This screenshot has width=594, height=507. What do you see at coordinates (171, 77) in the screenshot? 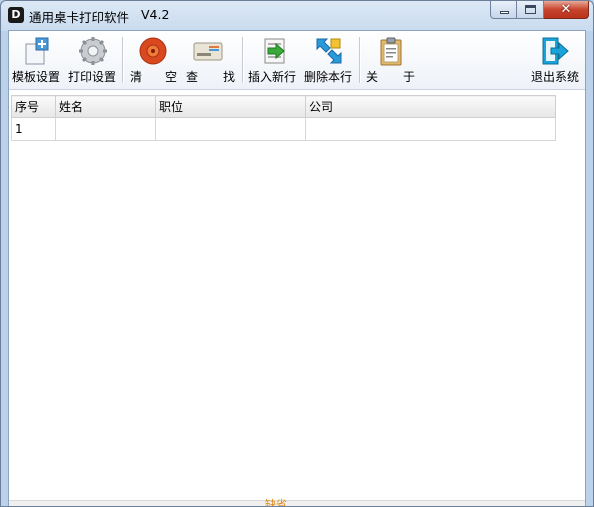
I see `clear-label-part2: 空` at bounding box center [171, 77].